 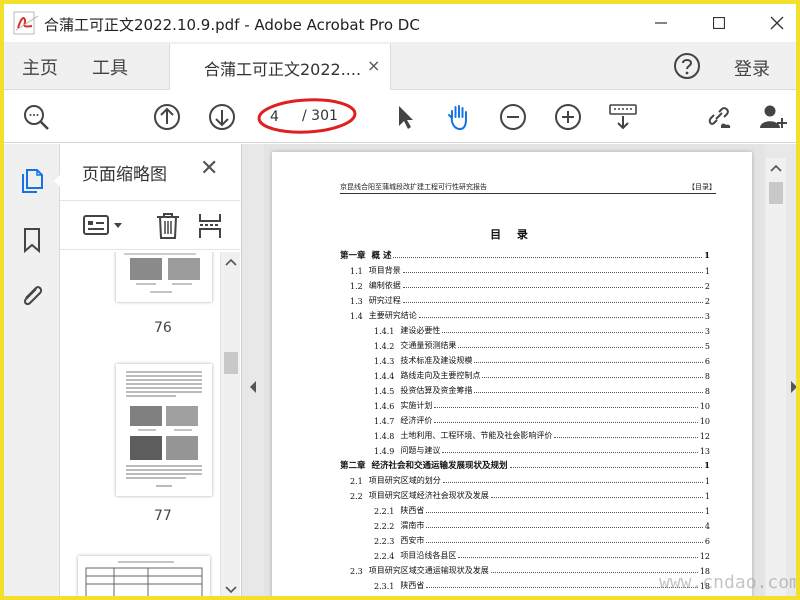 What do you see at coordinates (525, 283) in the screenshot?
I see `toc-entry: 1.2 编制依据 2` at bounding box center [525, 283].